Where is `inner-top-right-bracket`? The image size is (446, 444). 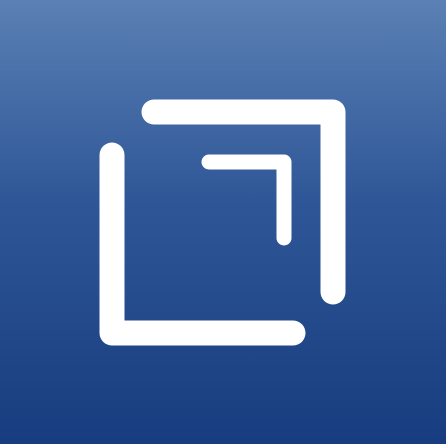 inner-top-right-bracket is located at coordinates (246, 200).